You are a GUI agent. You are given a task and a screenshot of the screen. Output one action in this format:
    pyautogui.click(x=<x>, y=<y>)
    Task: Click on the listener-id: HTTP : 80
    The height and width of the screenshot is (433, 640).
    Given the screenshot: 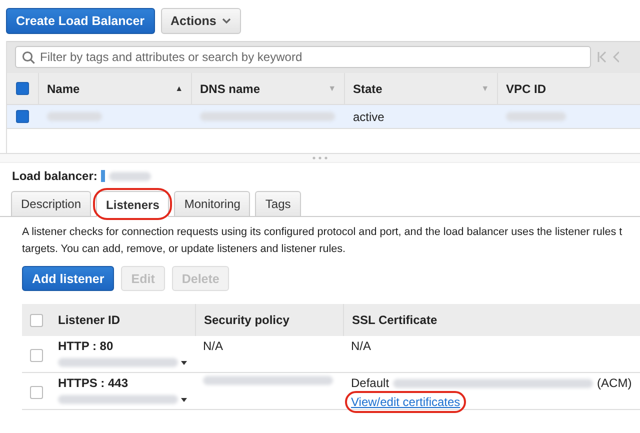 What is the action you would take?
    pyautogui.click(x=86, y=346)
    